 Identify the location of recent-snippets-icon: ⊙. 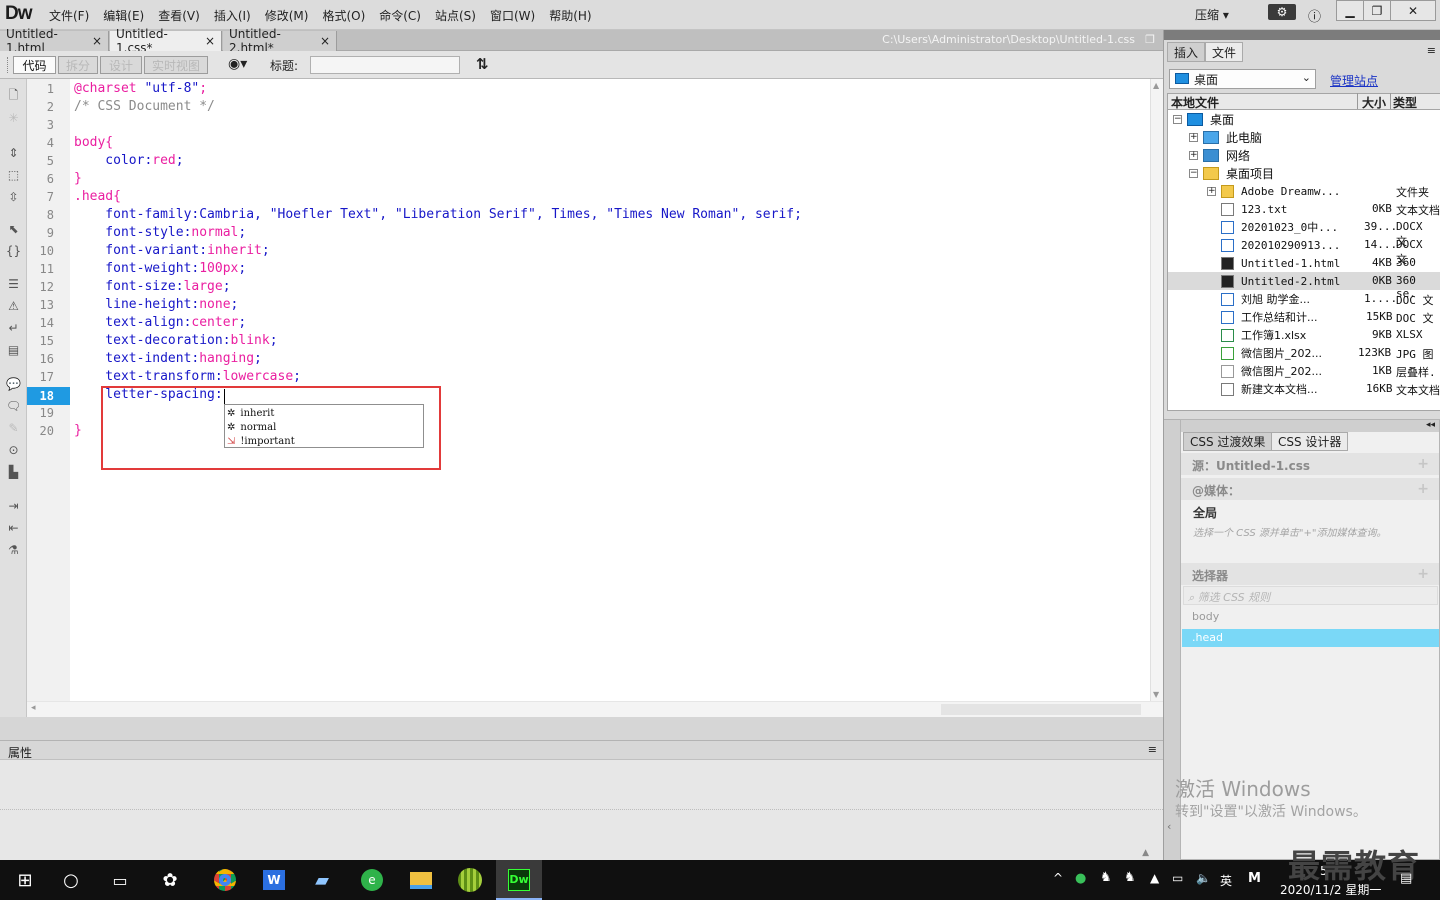
(13, 450).